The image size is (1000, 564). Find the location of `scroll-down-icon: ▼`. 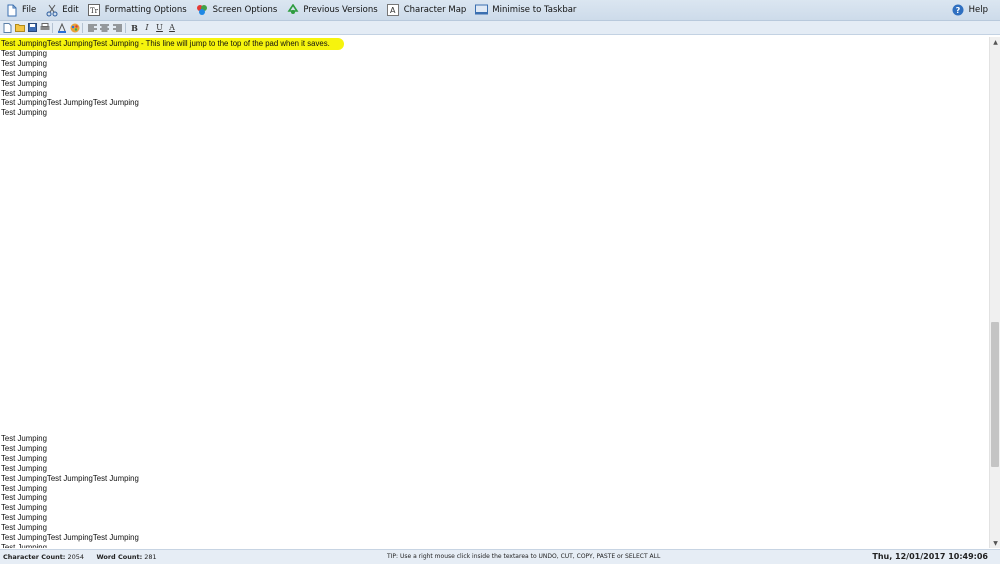

scroll-down-icon: ▼ is located at coordinates (995, 543).